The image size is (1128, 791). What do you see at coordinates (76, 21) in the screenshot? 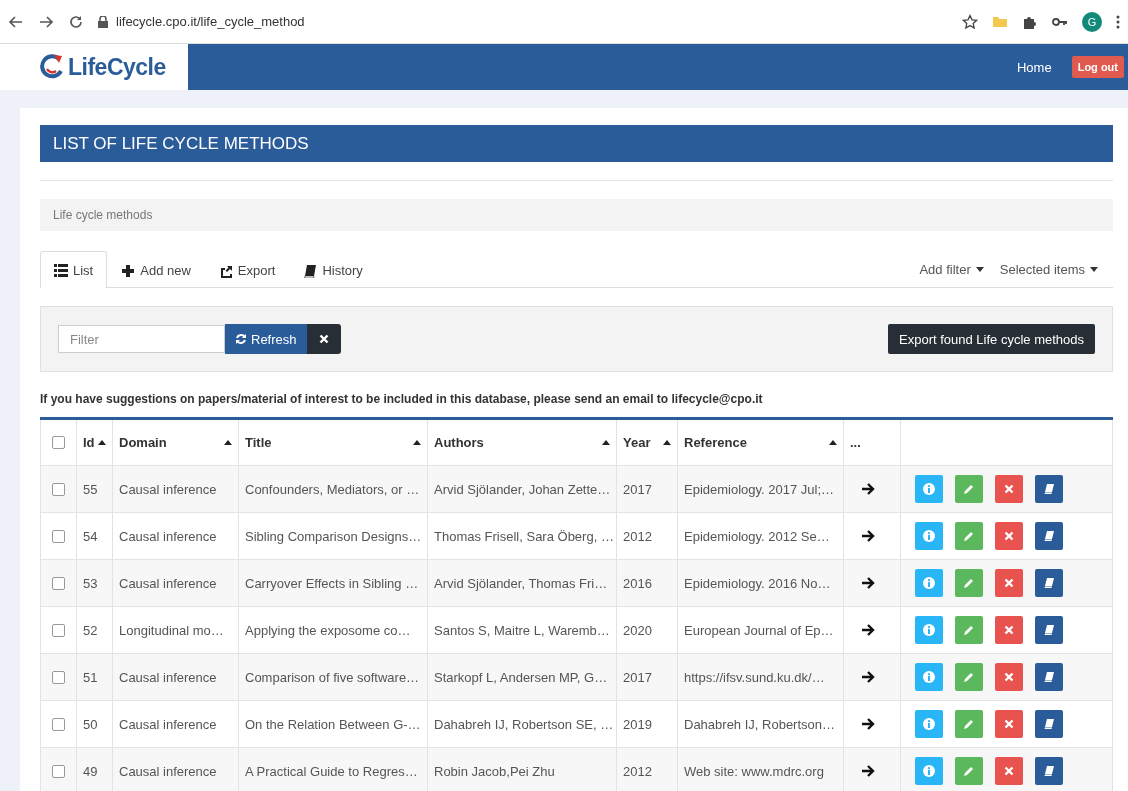
I see `reload-icon` at bounding box center [76, 21].